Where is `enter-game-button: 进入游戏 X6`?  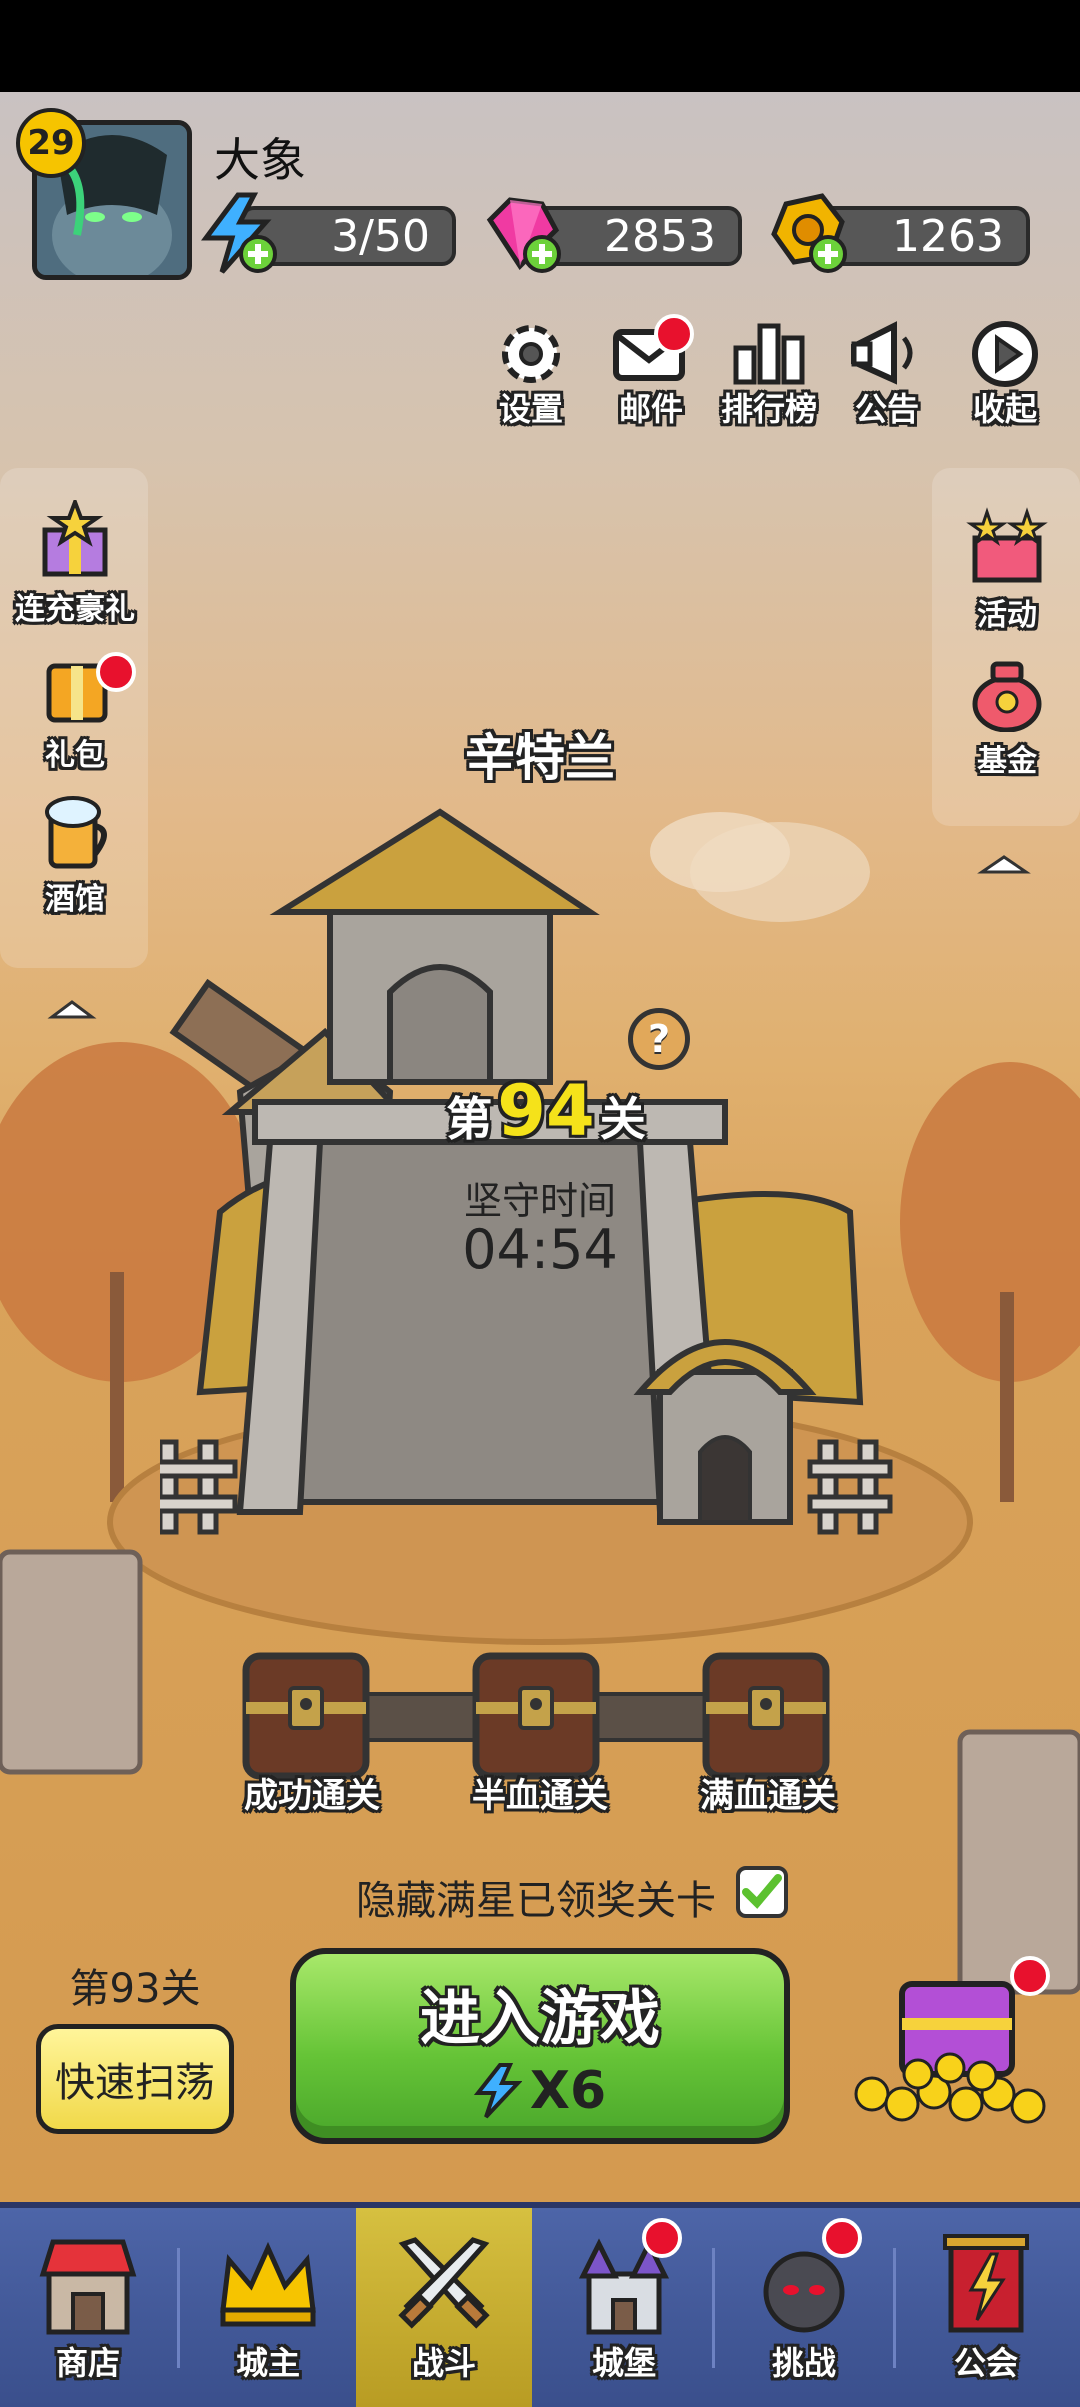 enter-game-button: 进入游戏 X6 is located at coordinates (540, 2046).